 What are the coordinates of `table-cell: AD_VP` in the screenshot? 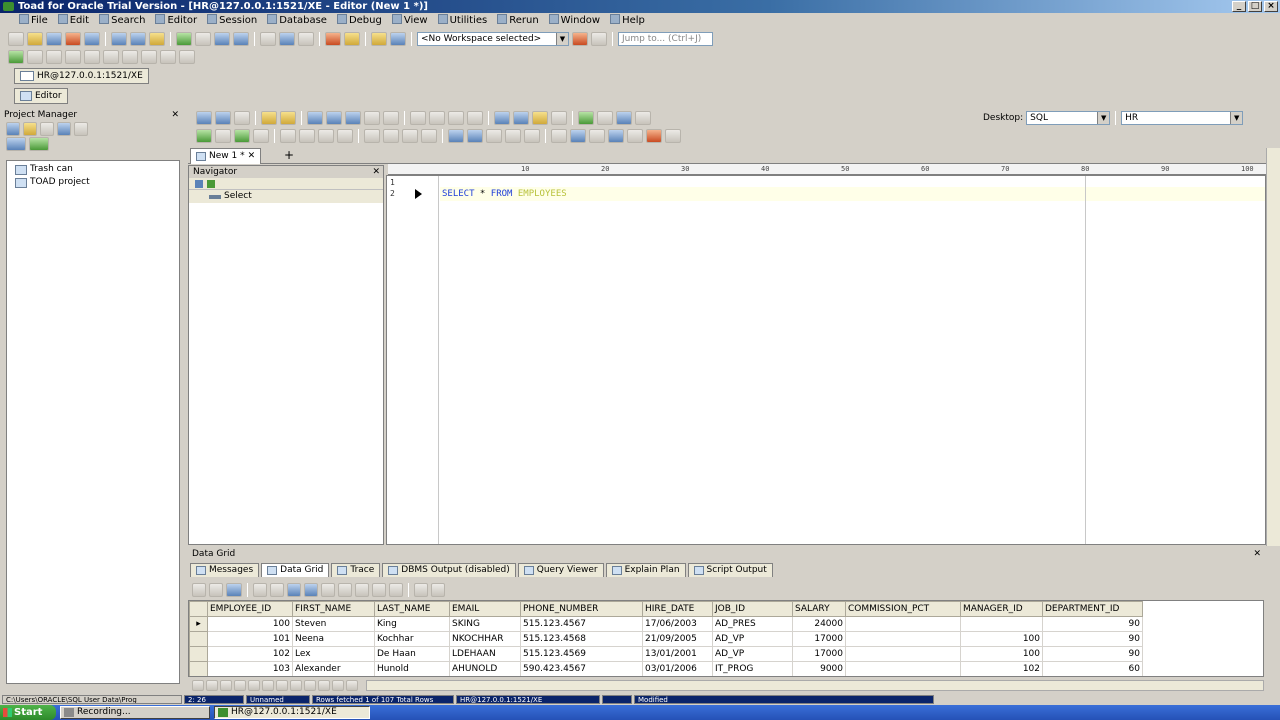 It's located at (752, 639).